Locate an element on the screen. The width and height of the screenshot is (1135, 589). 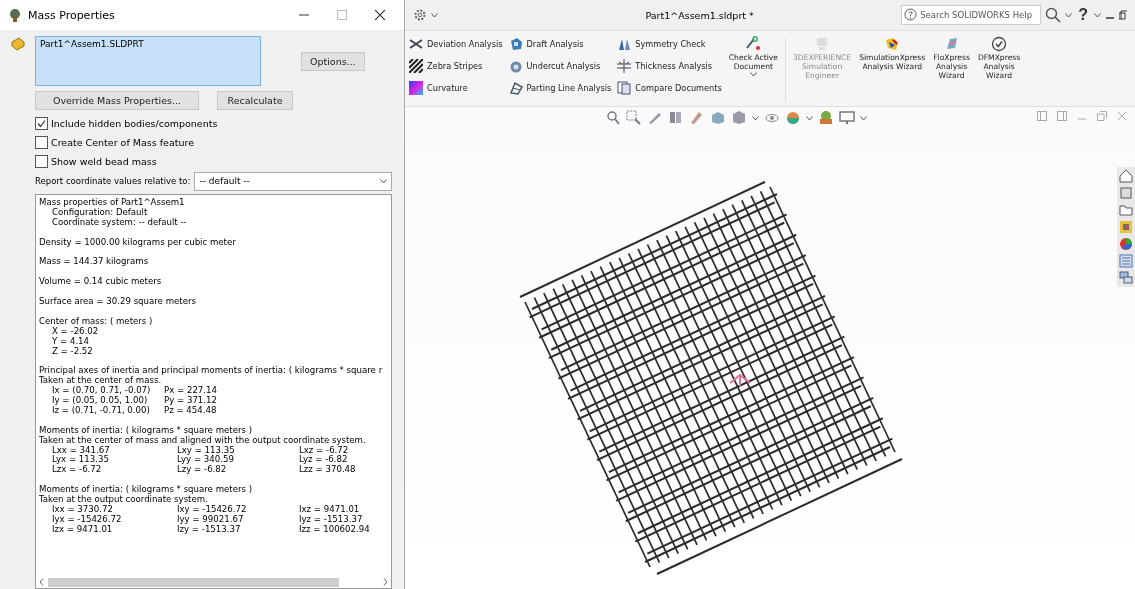
result-value: Ixx = 3730.72 is located at coordinates (82, 509).